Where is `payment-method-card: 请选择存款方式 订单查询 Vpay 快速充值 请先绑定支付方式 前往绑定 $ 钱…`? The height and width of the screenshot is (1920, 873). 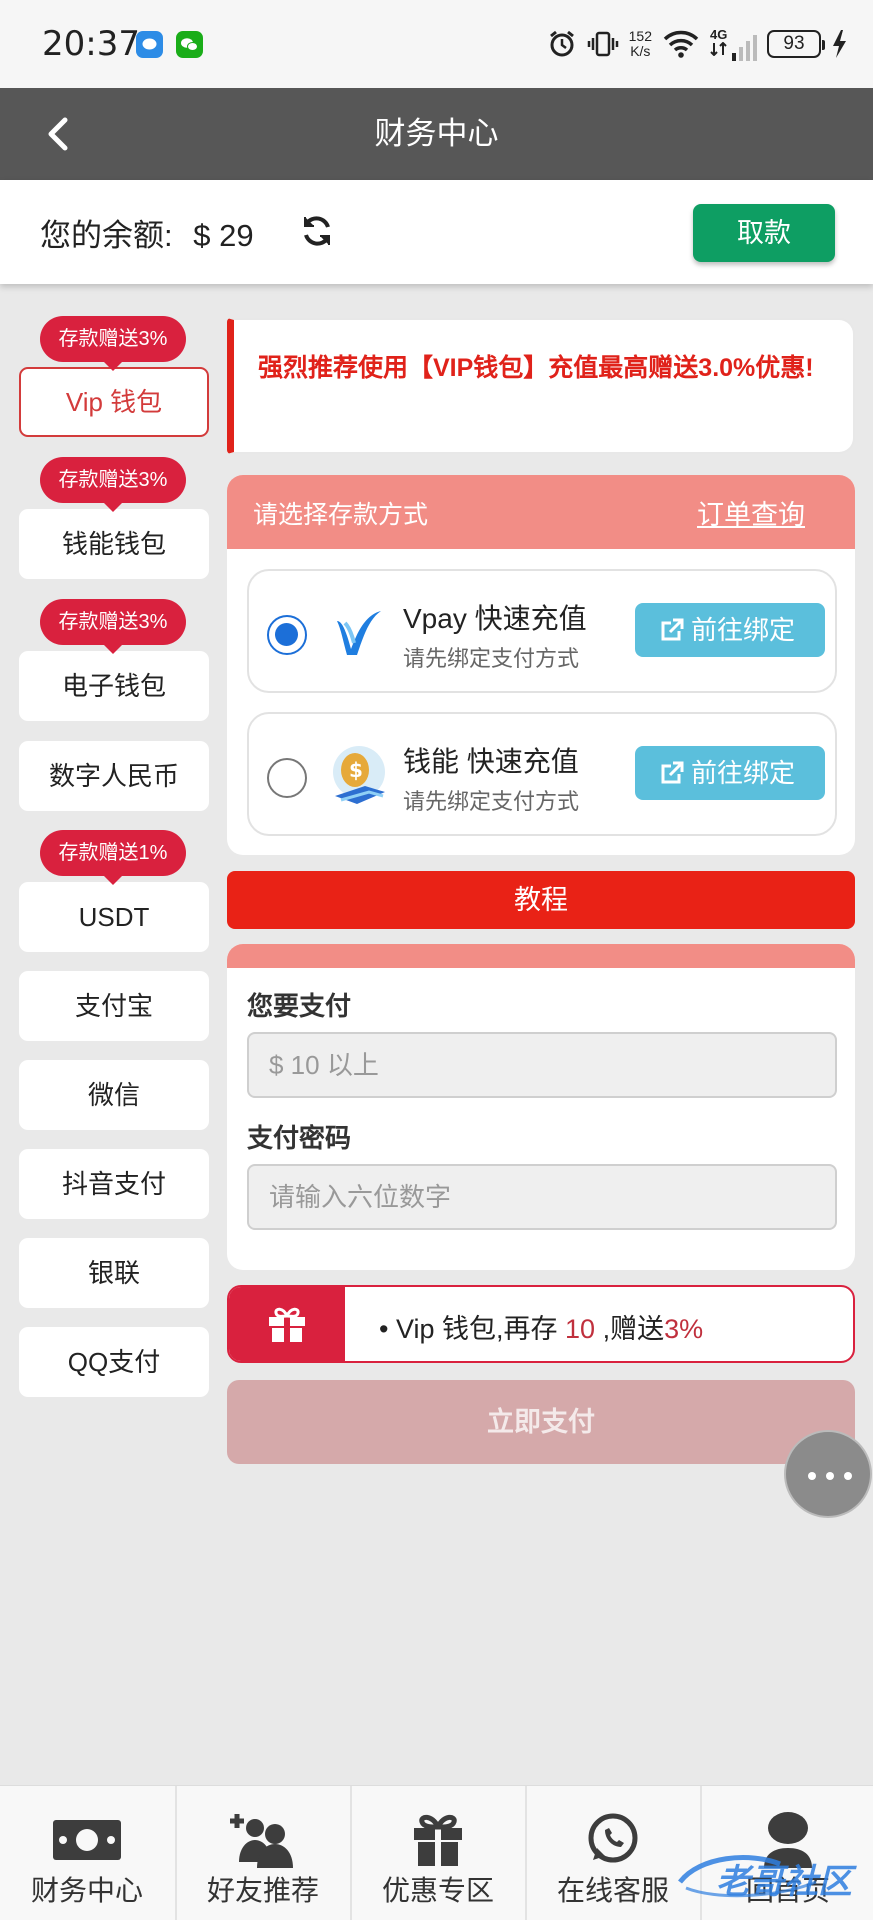
payment-method-card: 请选择存款方式 订单查询 Vpay 快速充值 请先绑定支付方式 前往绑定 $ 钱… is located at coordinates (541, 665).